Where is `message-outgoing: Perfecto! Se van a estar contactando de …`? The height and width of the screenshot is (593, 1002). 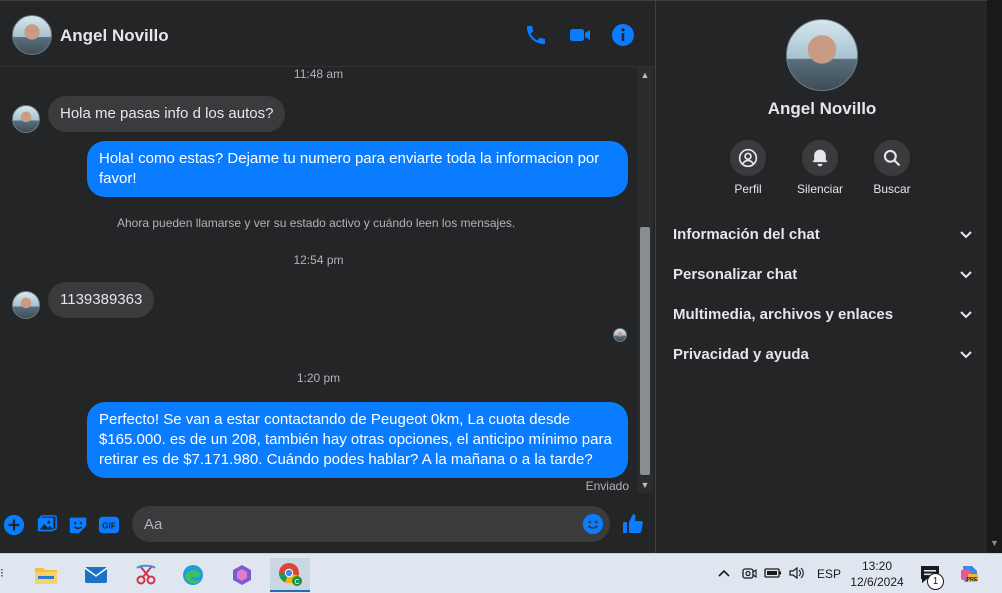 message-outgoing: Perfecto! Se van a estar contactando de … is located at coordinates (357, 440).